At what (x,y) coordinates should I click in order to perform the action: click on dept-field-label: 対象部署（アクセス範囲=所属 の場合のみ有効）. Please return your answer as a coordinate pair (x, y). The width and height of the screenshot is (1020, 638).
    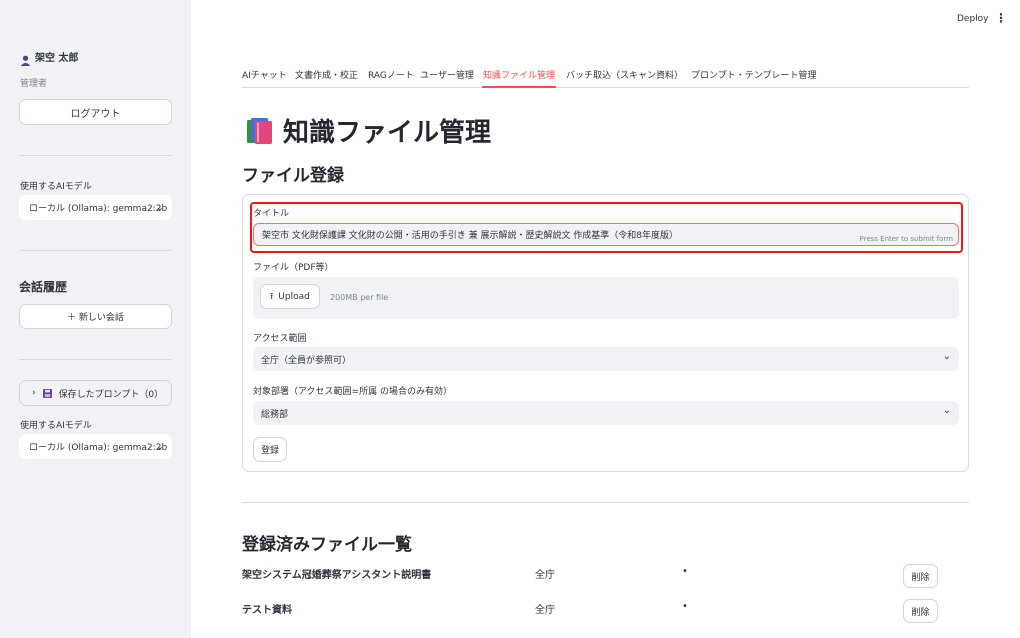
    Looking at the image, I should click on (352, 392).